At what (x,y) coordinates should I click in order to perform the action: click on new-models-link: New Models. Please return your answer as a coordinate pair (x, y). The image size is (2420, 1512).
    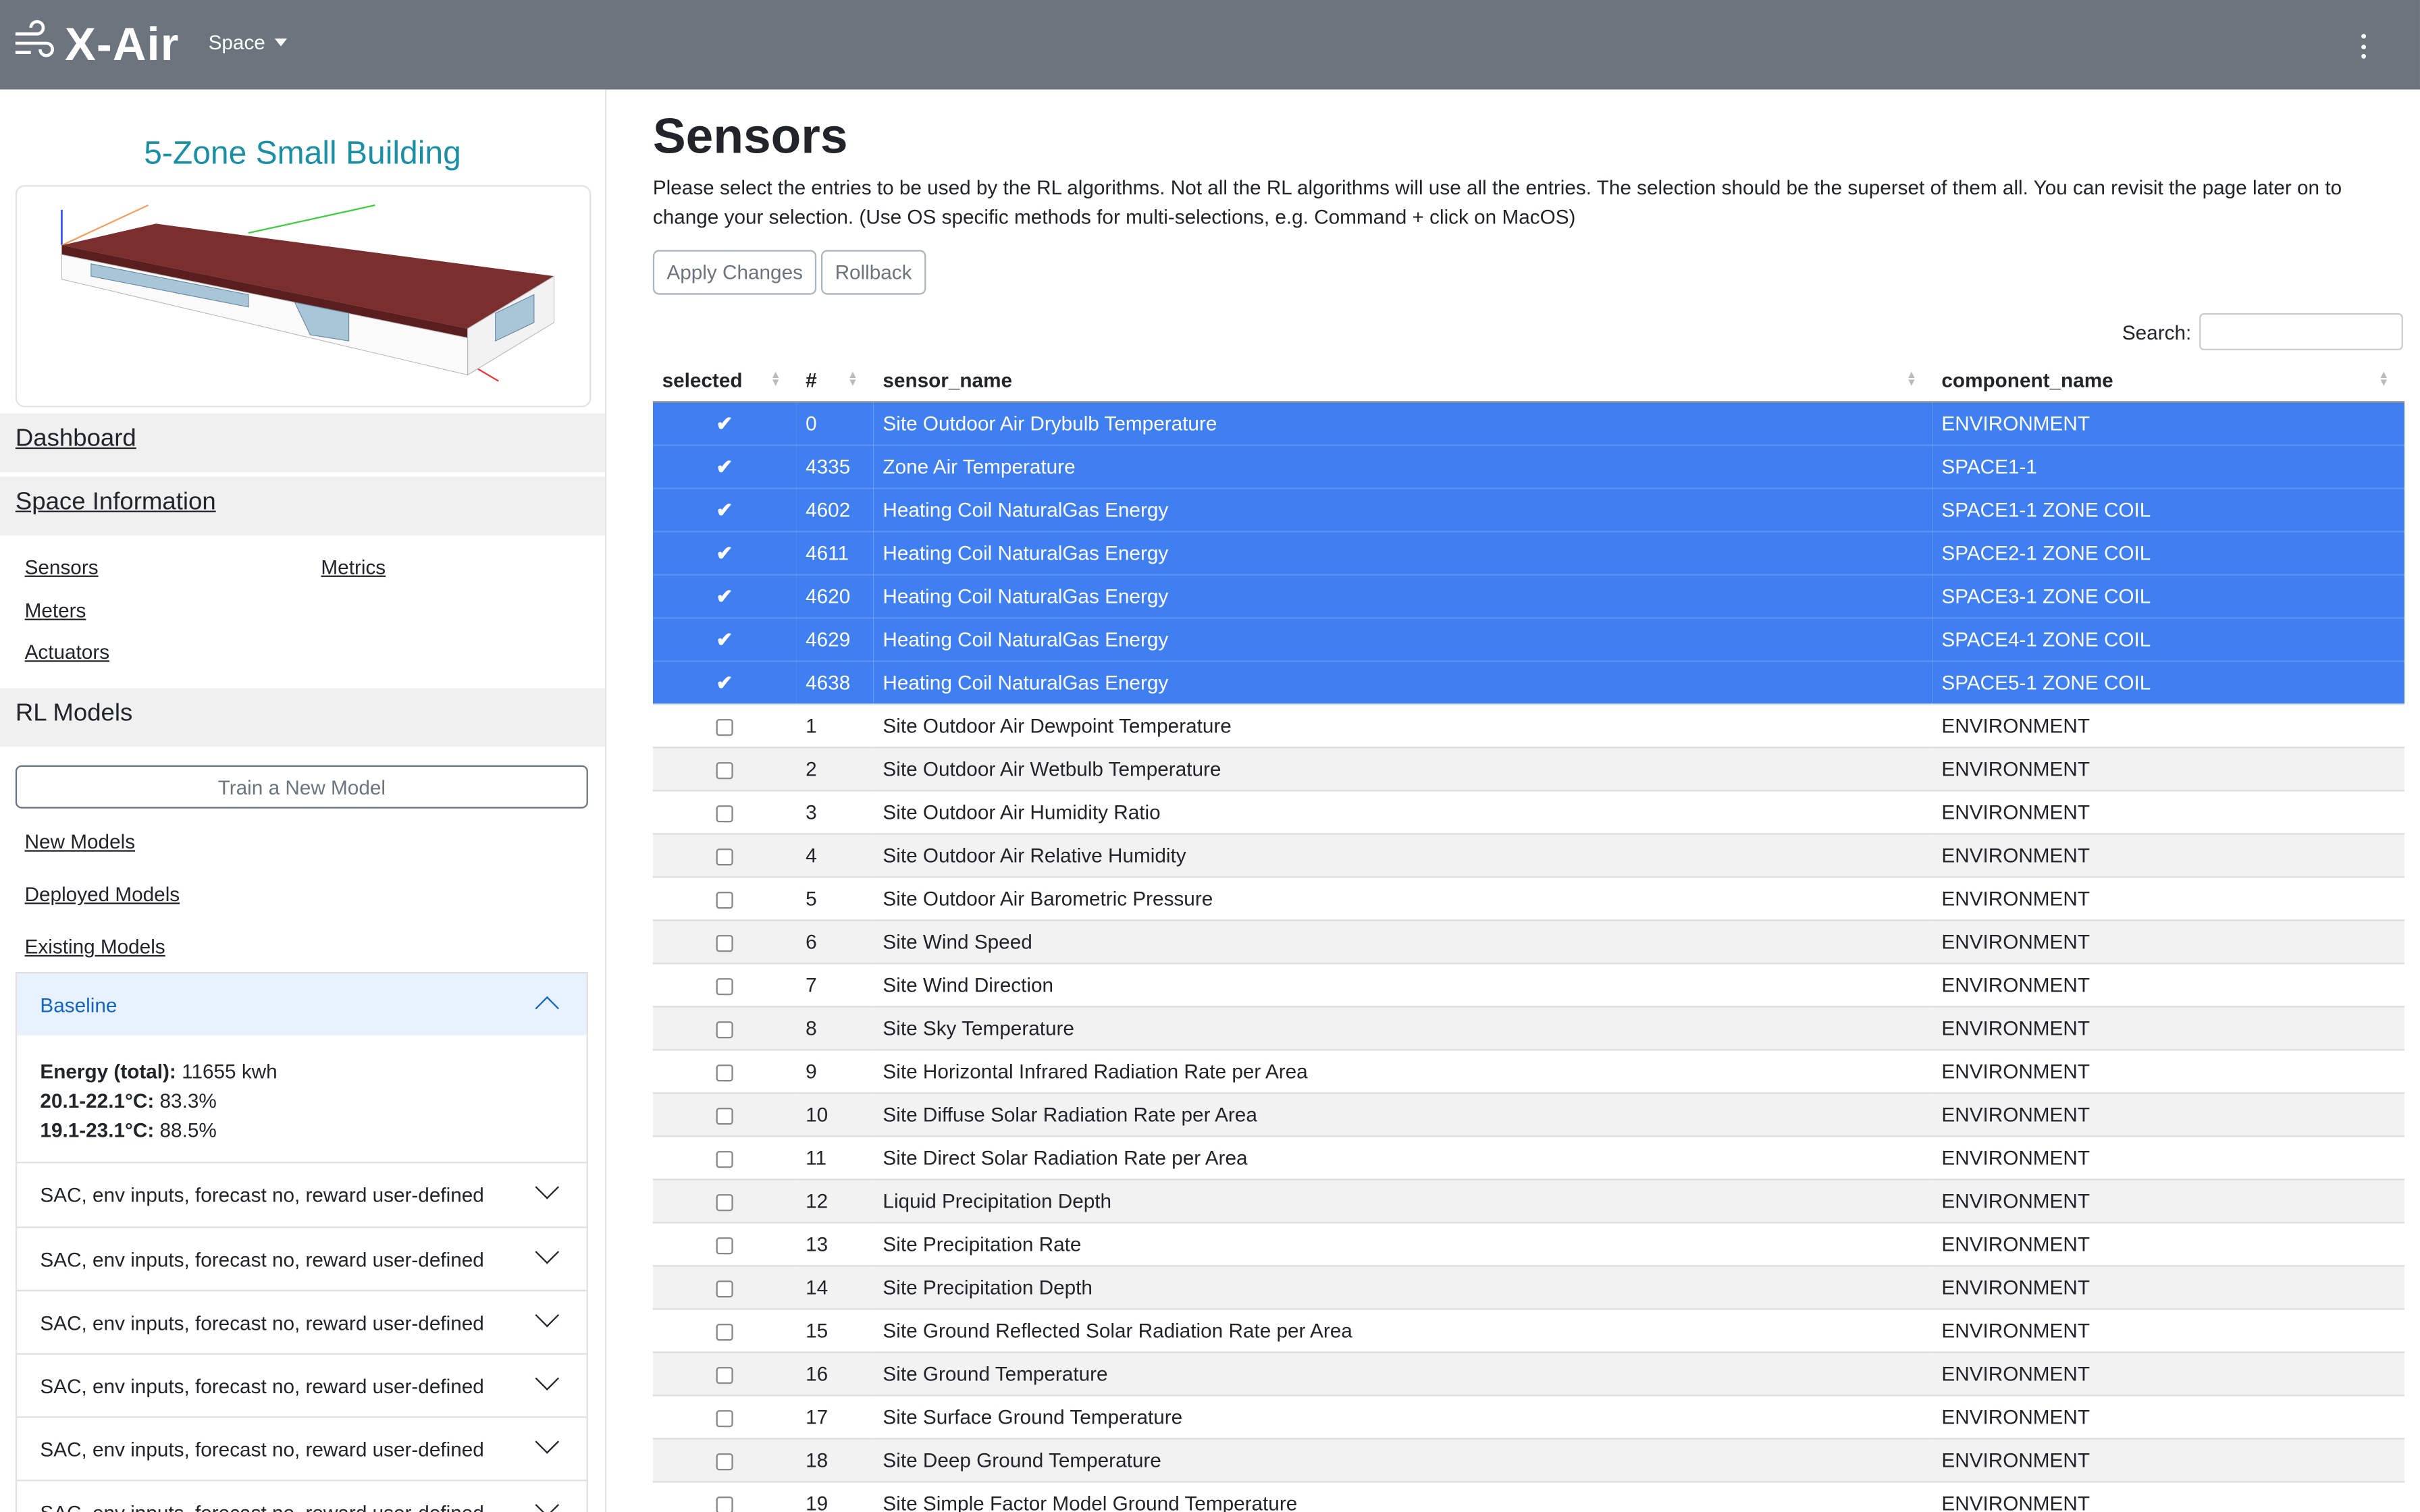
    Looking at the image, I should click on (80, 841).